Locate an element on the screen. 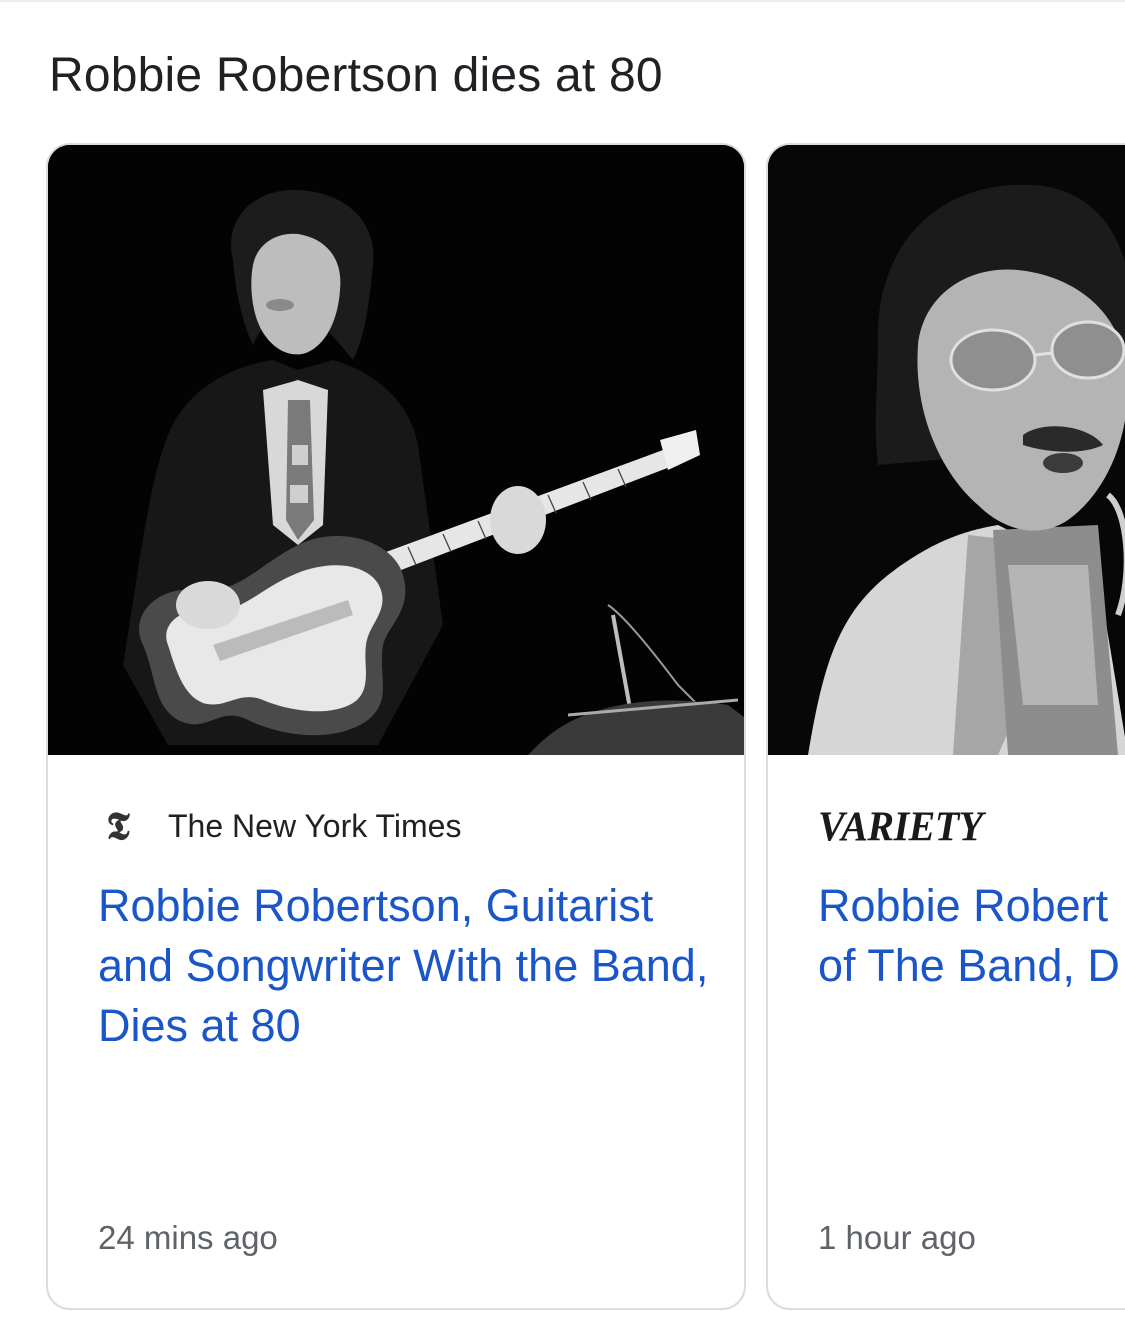 The width and height of the screenshot is (1125, 1320). article-timestamp: 1 hour ago is located at coordinates (897, 1237).